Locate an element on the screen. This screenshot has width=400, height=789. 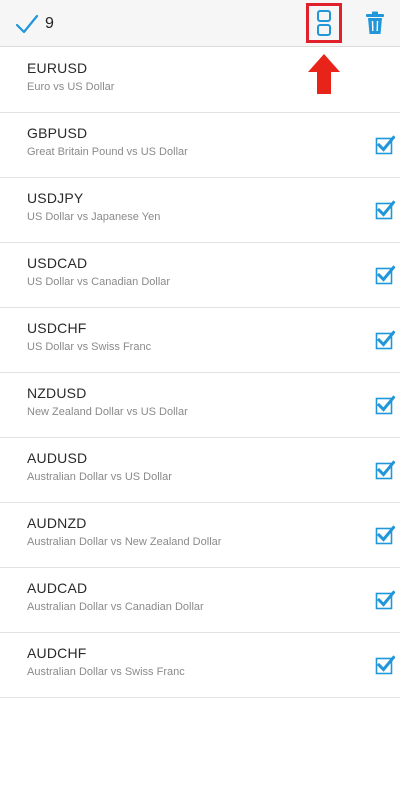
symbol-description: Great Britain Pound vs US Dollar is located at coordinates (107, 152).